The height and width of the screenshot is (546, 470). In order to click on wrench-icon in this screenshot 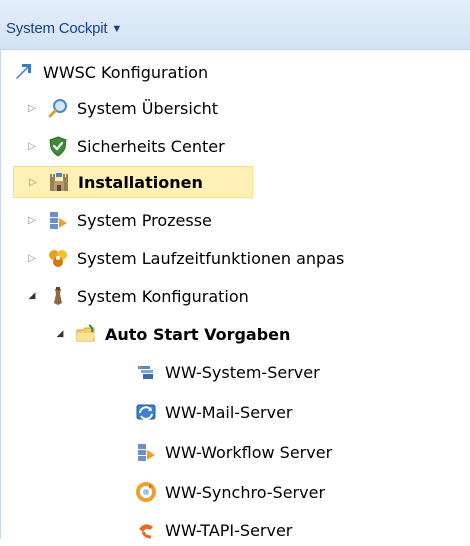, I will do `click(58, 296)`.